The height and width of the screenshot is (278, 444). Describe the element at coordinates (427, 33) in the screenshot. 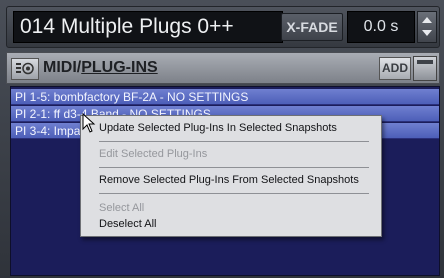

I see `spin-down-icon` at that location.